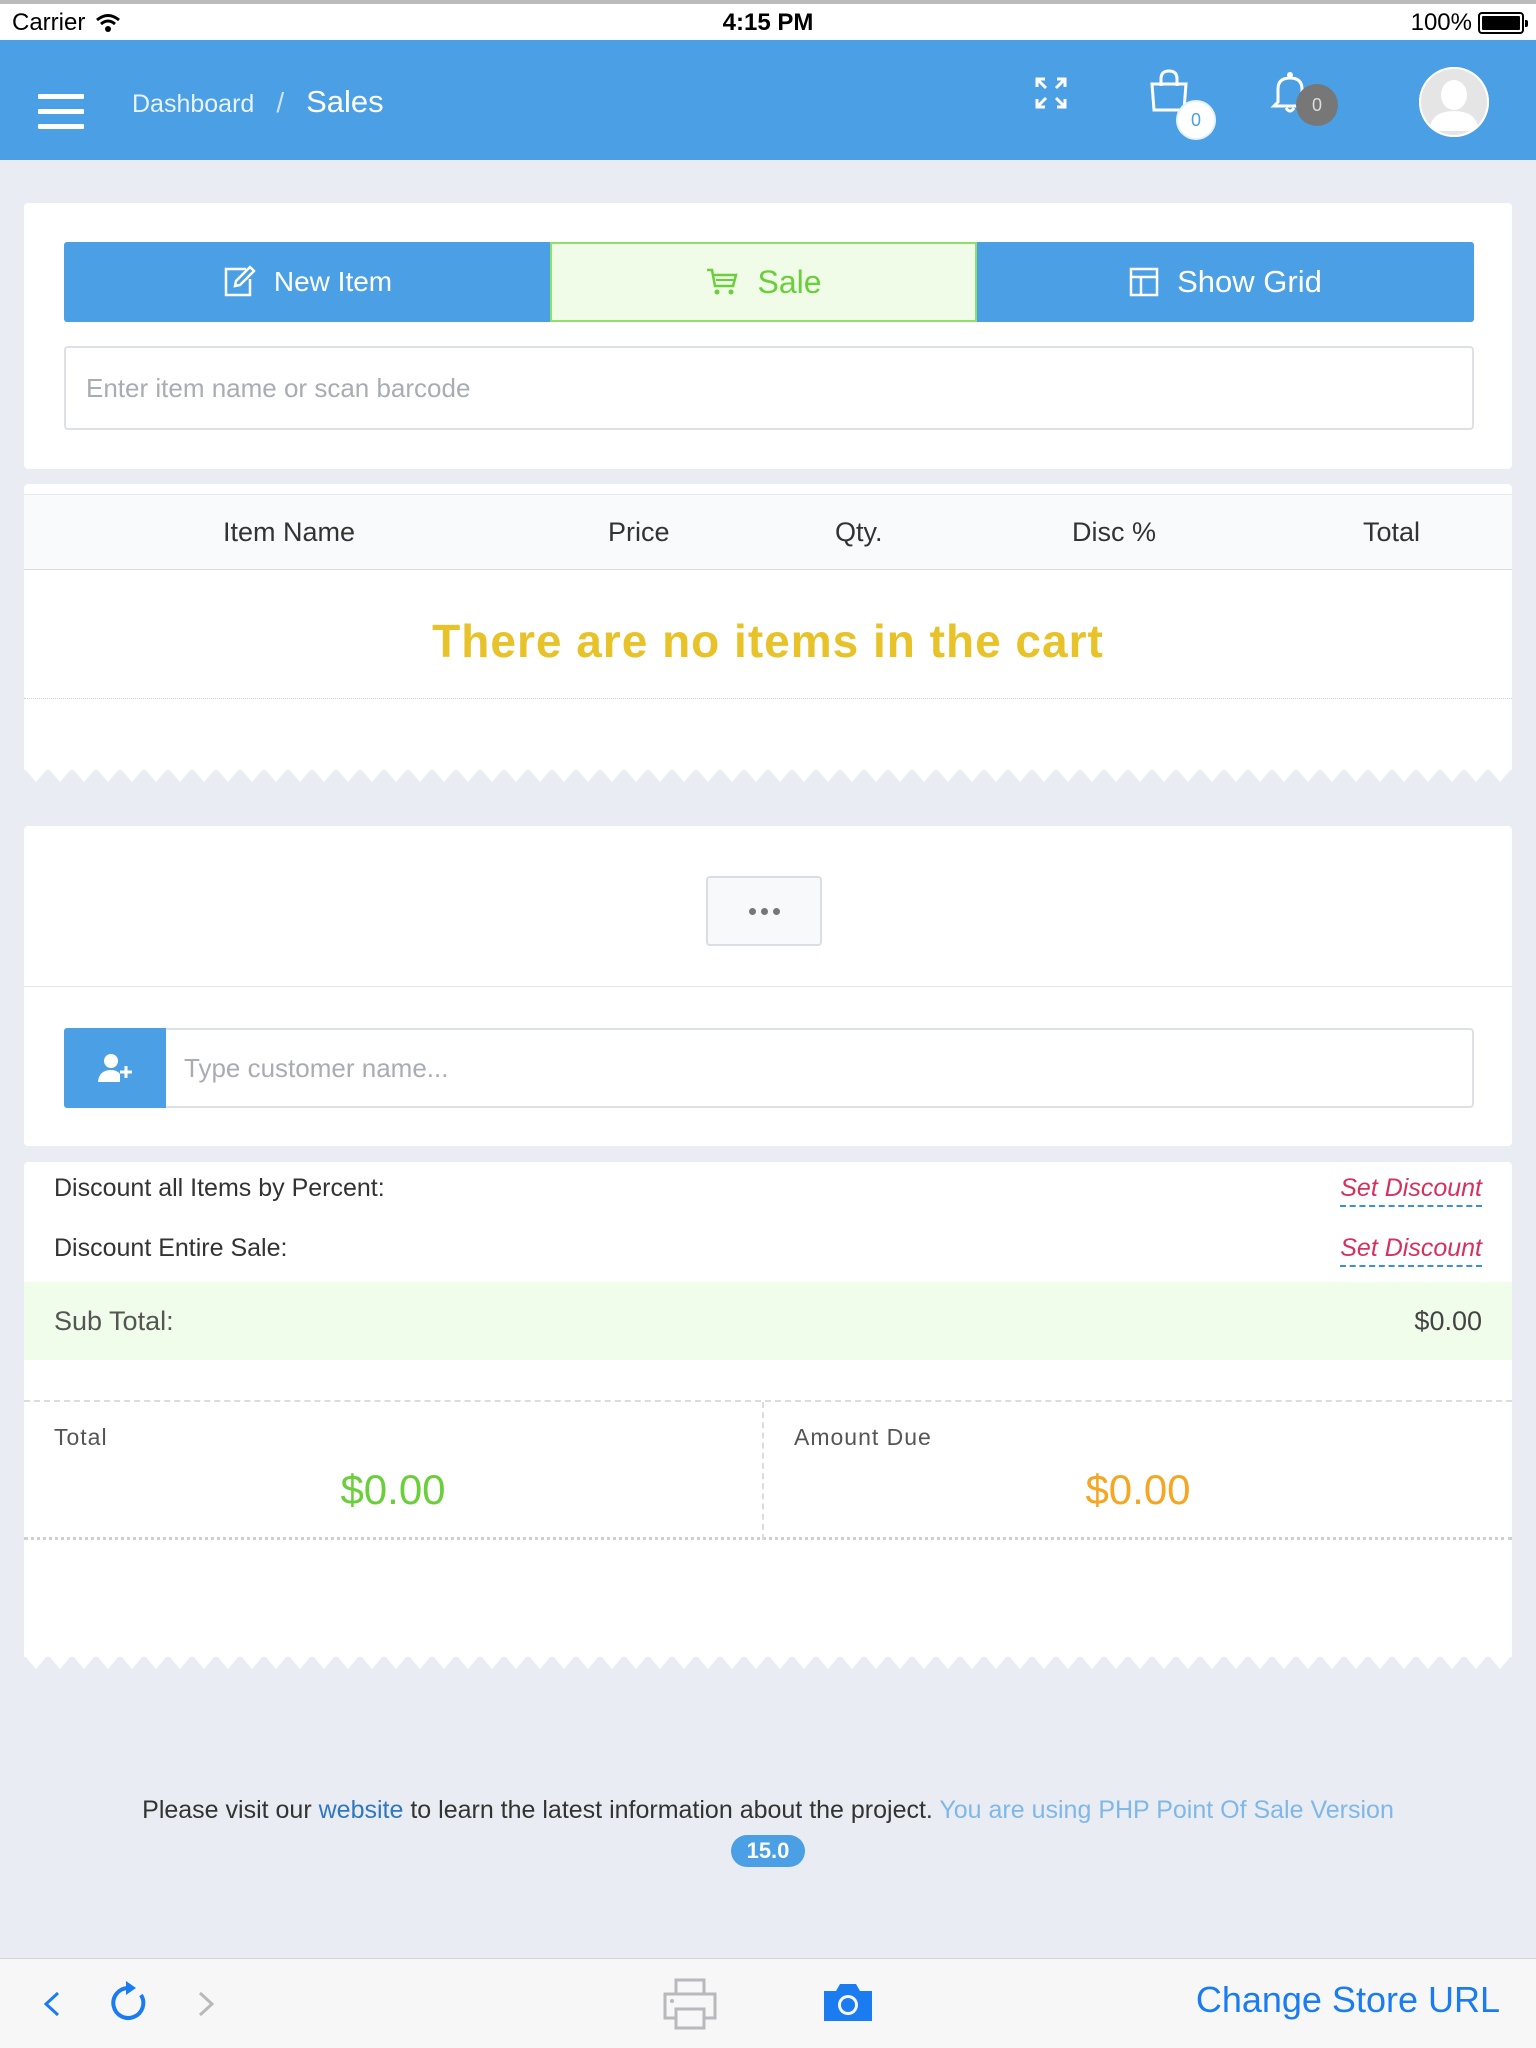  I want to click on edit-icon, so click(240, 281).